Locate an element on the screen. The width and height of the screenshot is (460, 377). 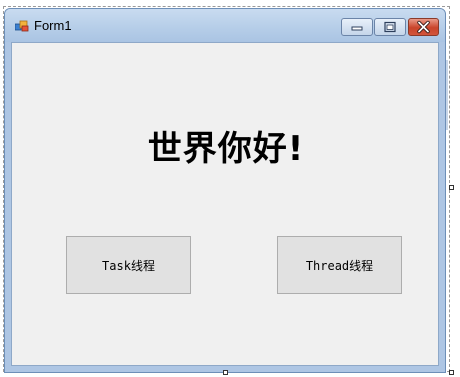
minimize-icon is located at coordinates (357, 28).